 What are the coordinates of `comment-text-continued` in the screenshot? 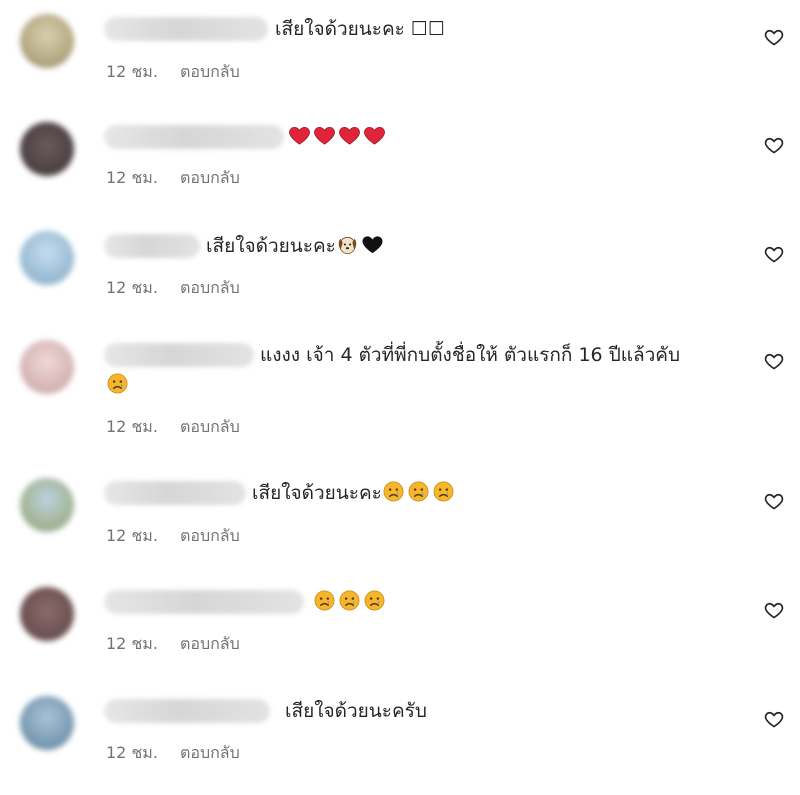 It's located at (118, 385).